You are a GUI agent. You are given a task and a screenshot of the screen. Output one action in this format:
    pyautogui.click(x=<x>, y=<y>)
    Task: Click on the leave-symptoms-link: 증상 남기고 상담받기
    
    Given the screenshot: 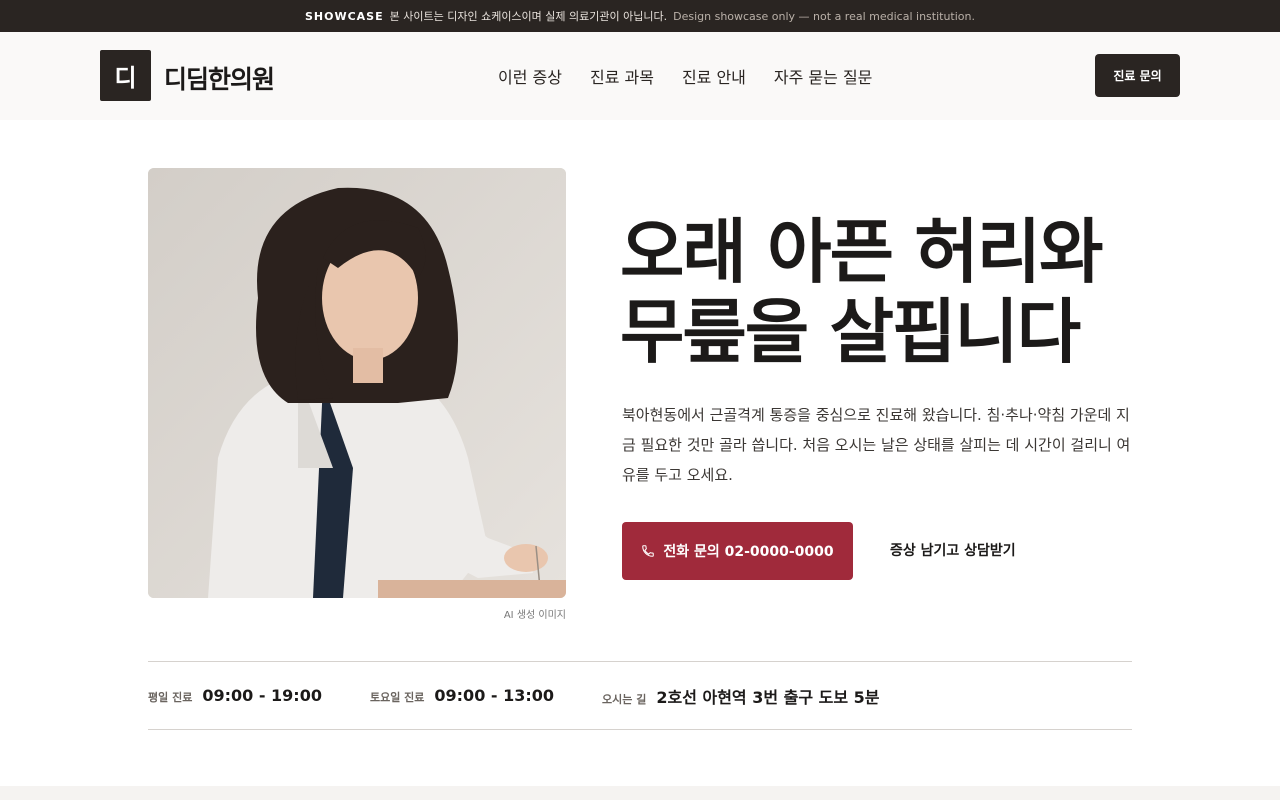 What is the action you would take?
    pyautogui.click(x=953, y=550)
    